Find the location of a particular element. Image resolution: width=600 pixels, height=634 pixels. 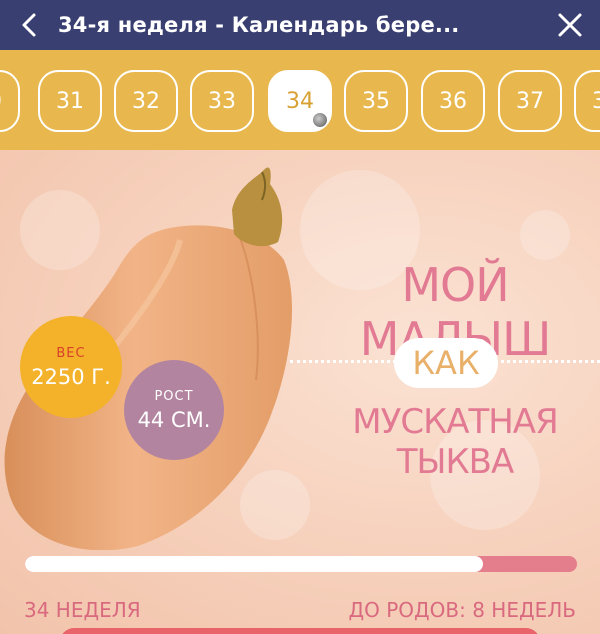

headline-fruit: МУСКАТНАЯ ТЫКВА is located at coordinates (455, 437).